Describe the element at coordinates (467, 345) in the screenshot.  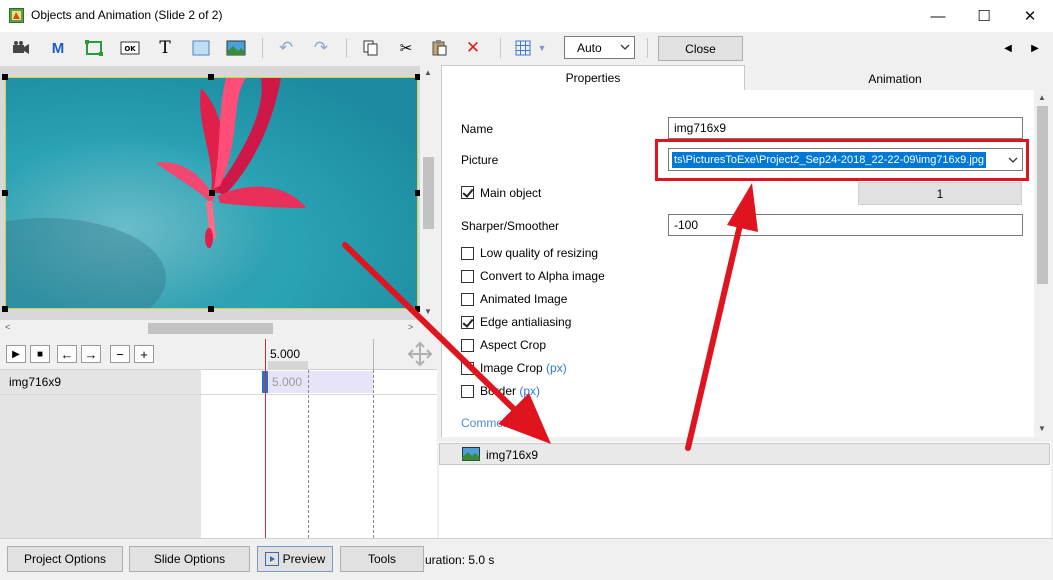
I see `aspect-crop-checkbox` at that location.